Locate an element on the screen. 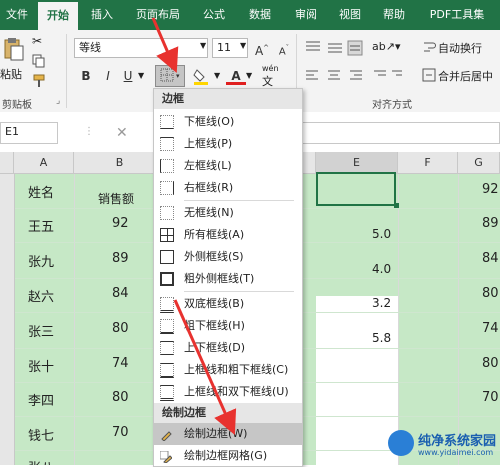  watermark: 纯净系统家园 www.yidaimei.com is located at coordinates (444, 446).